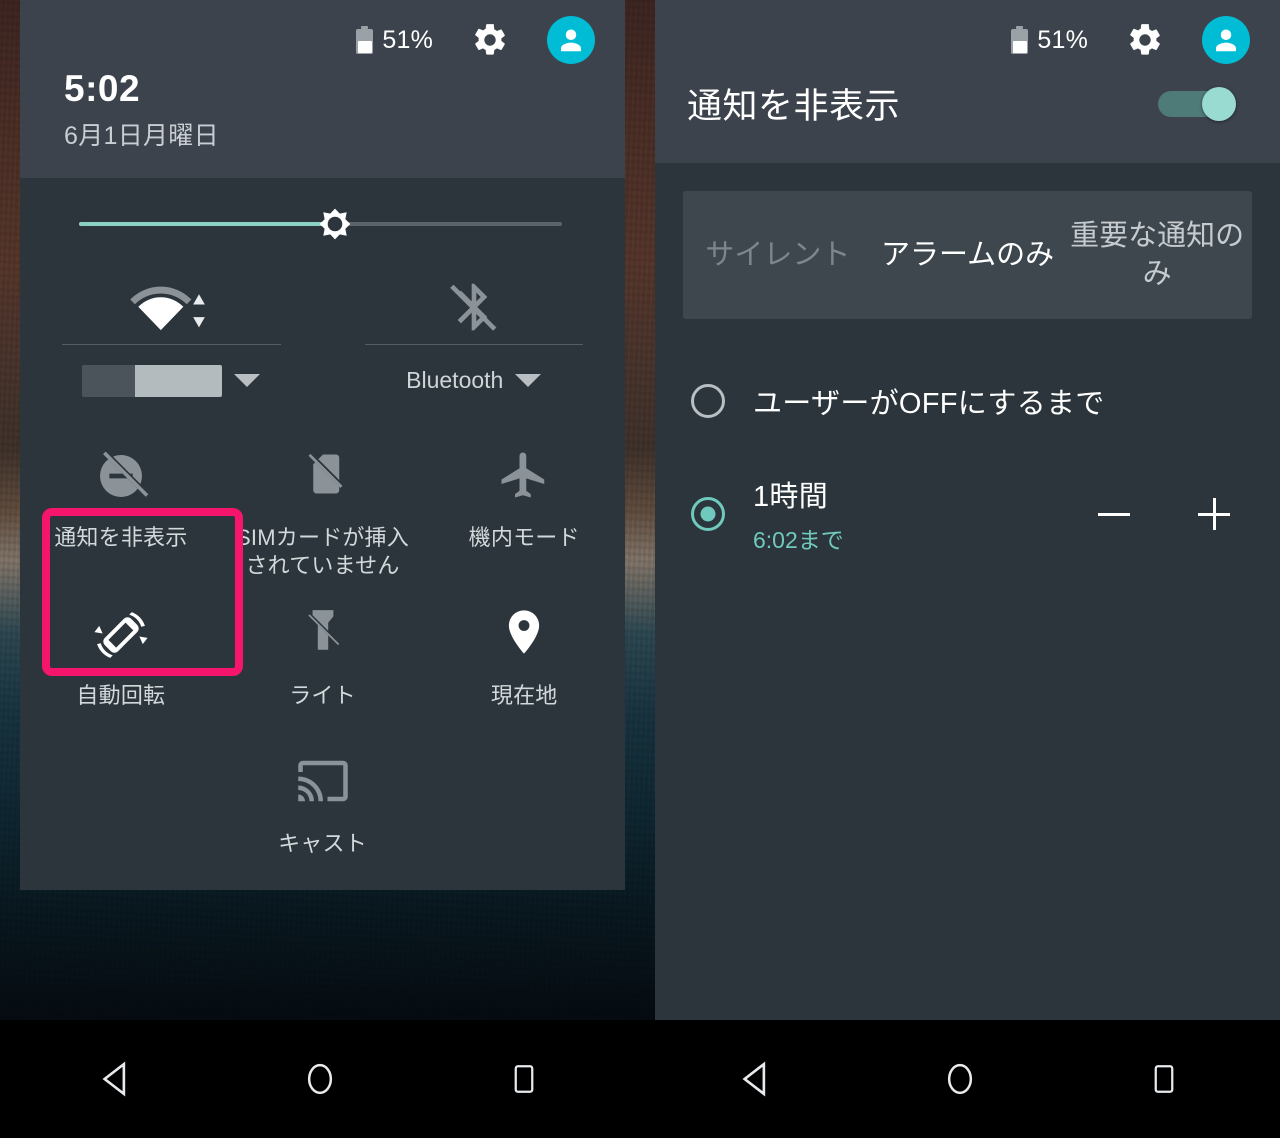  I want to click on tile-label-location: 現在地, so click(524, 696).